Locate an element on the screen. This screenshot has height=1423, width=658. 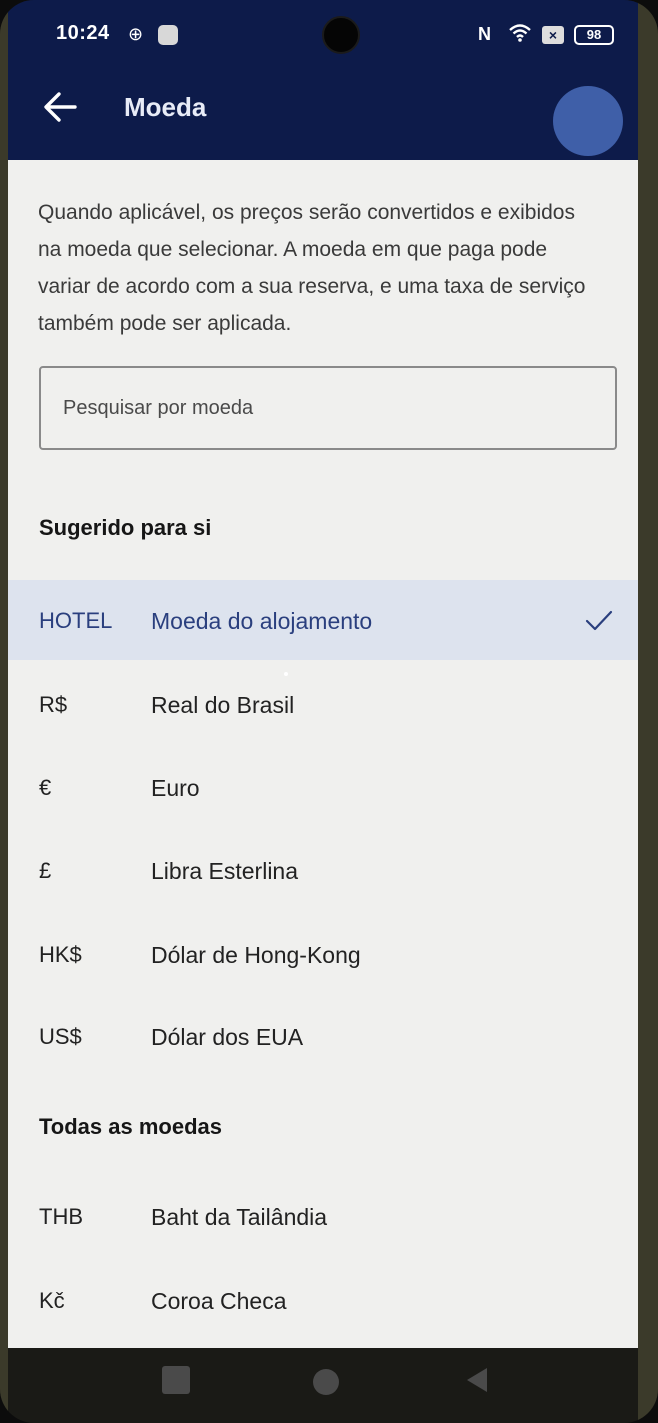
currency-name: Coroa Checa is located at coordinates (219, 1301).